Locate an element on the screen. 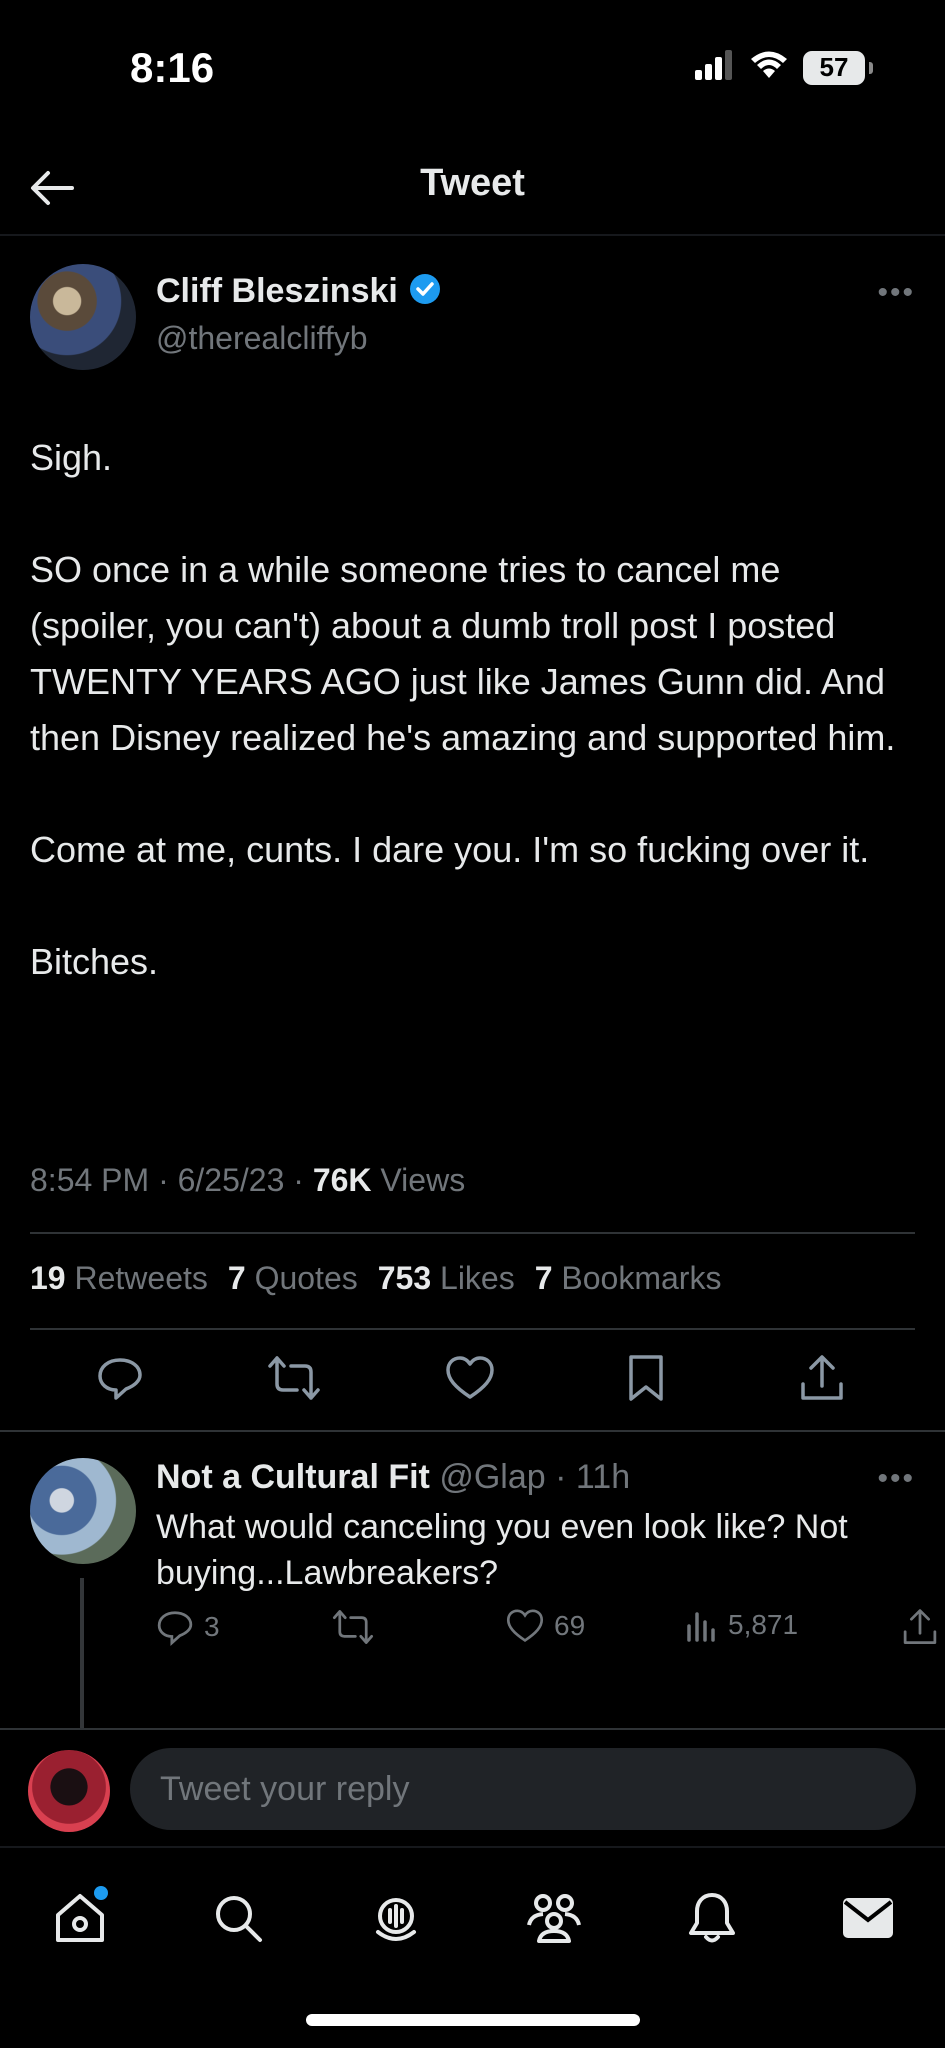  retweet-button is located at coordinates (294, 1378).